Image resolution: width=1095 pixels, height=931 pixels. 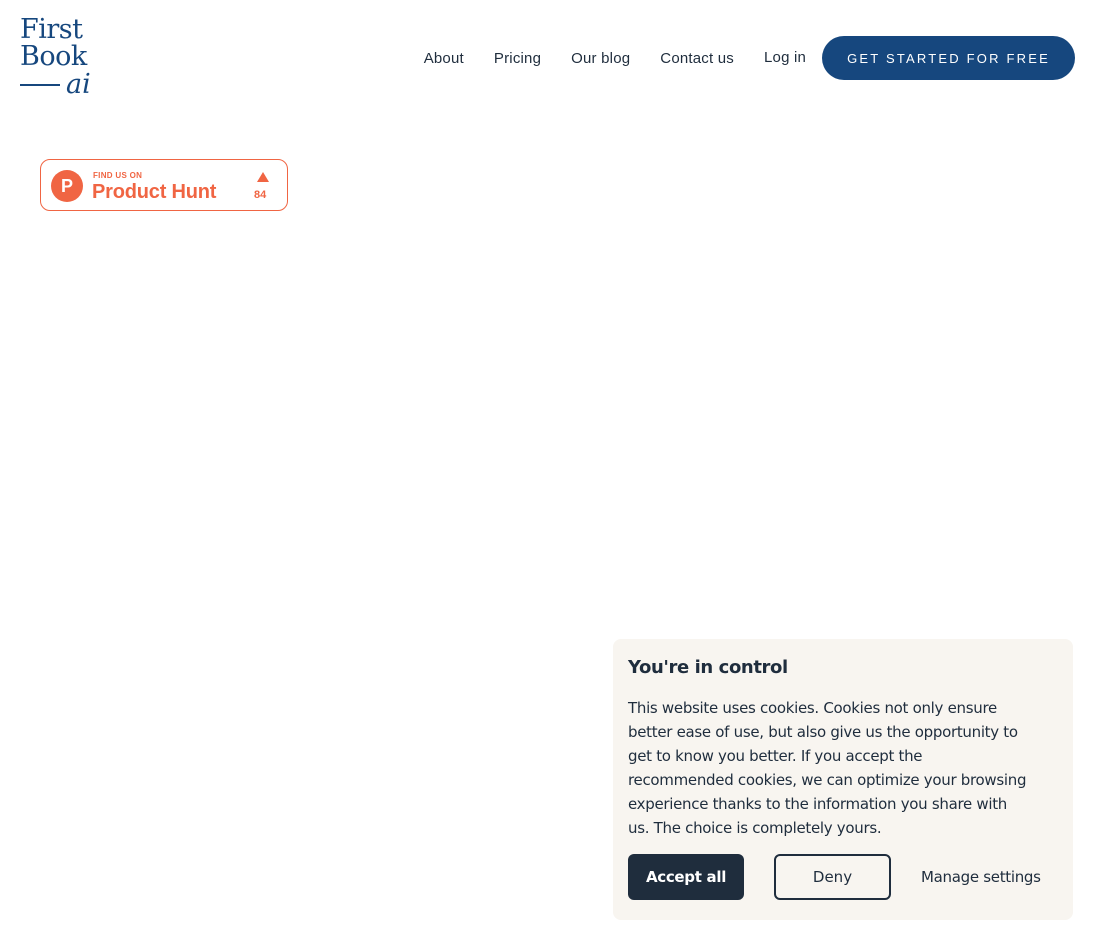 What do you see at coordinates (51, 29) in the screenshot?
I see `logo-line-first: First` at bounding box center [51, 29].